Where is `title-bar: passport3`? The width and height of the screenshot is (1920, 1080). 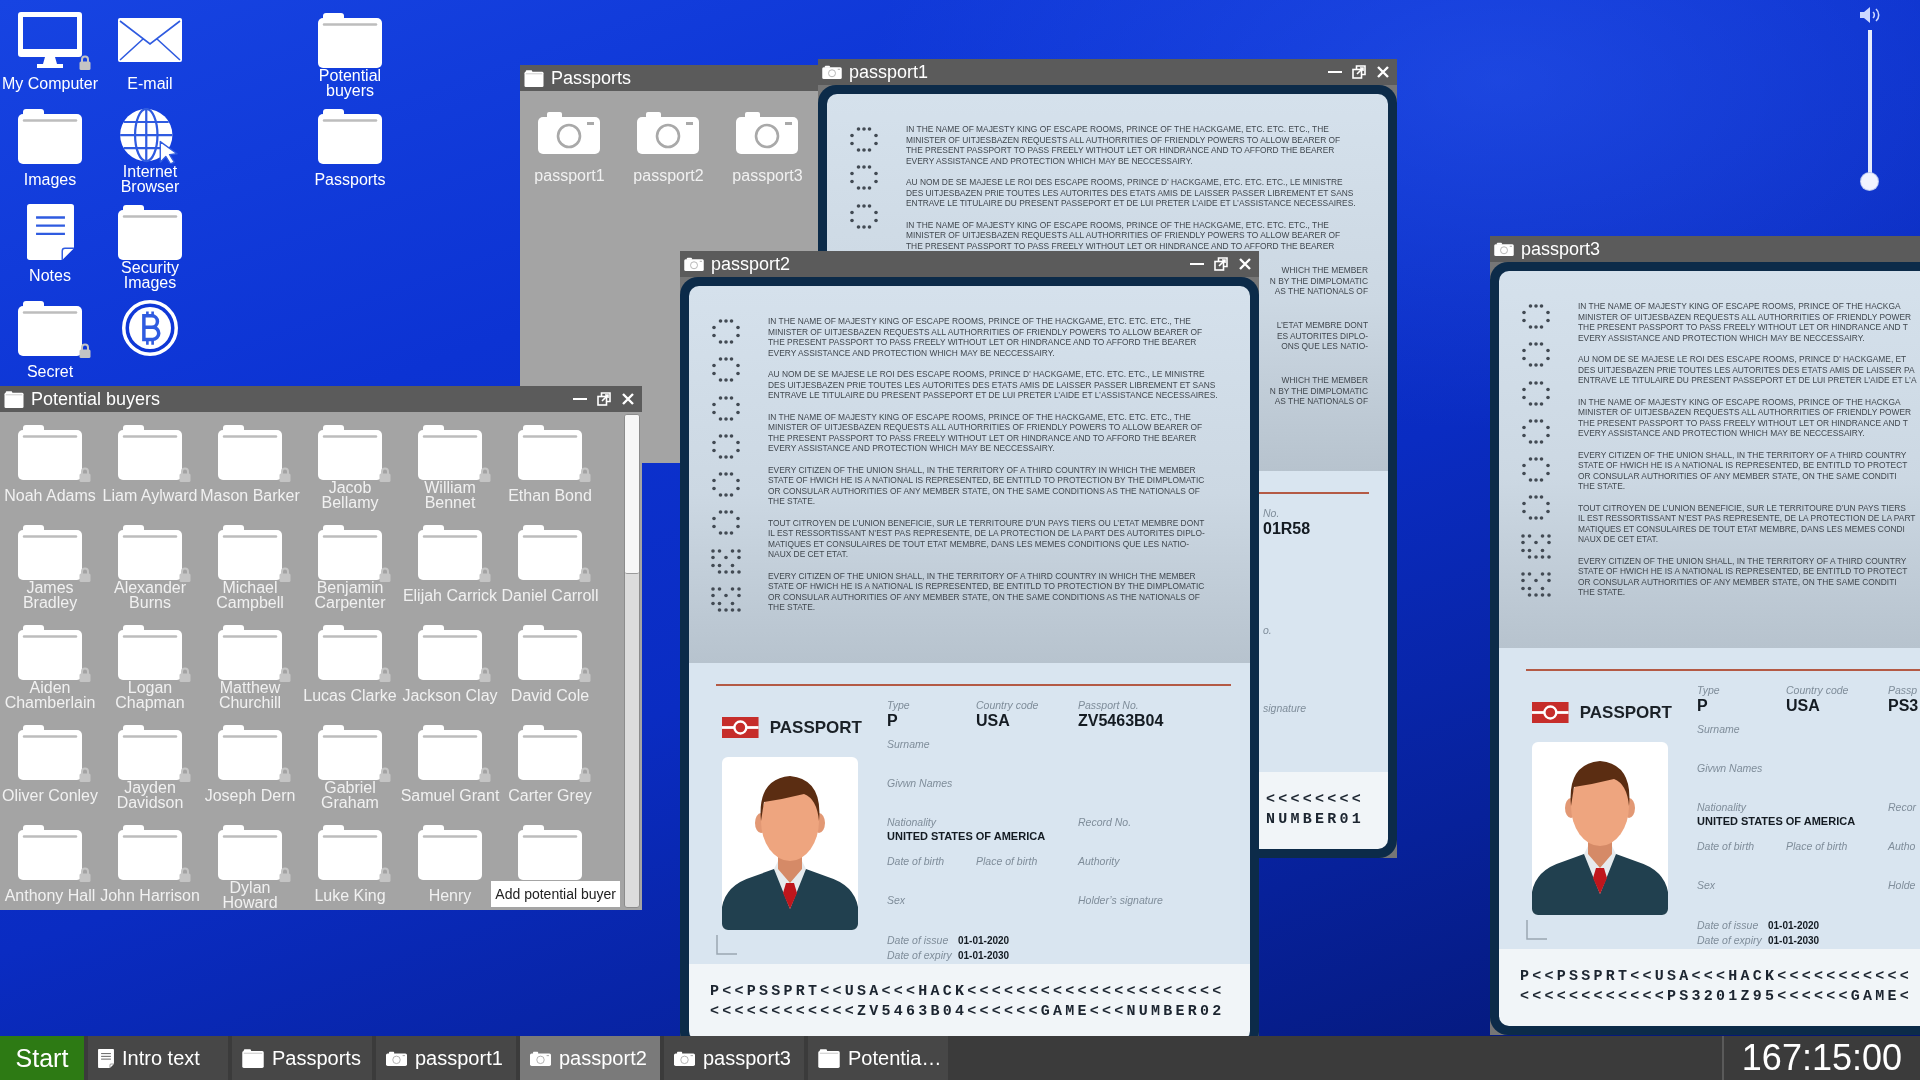
title-bar: passport3 is located at coordinates (1705, 249).